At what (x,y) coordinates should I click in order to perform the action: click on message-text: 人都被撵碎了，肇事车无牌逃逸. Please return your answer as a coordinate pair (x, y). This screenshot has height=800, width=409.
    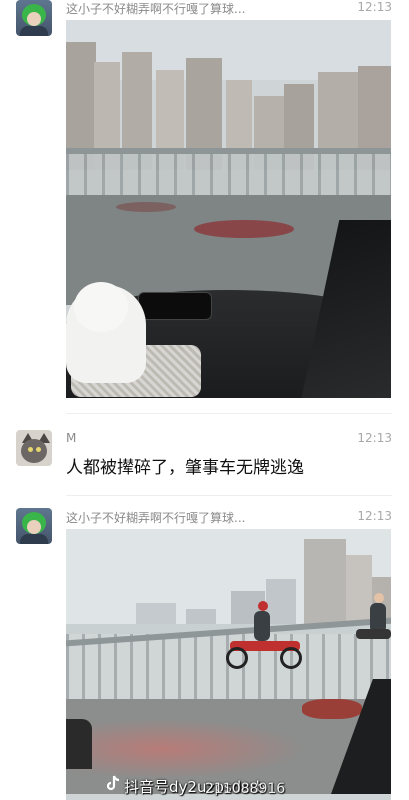
    Looking at the image, I should click on (185, 468).